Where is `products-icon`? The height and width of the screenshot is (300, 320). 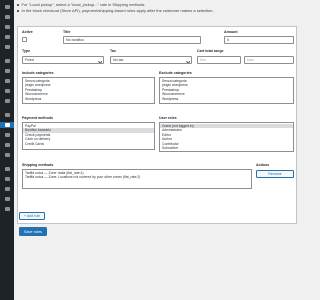 products-icon is located at coordinates (7, 71).